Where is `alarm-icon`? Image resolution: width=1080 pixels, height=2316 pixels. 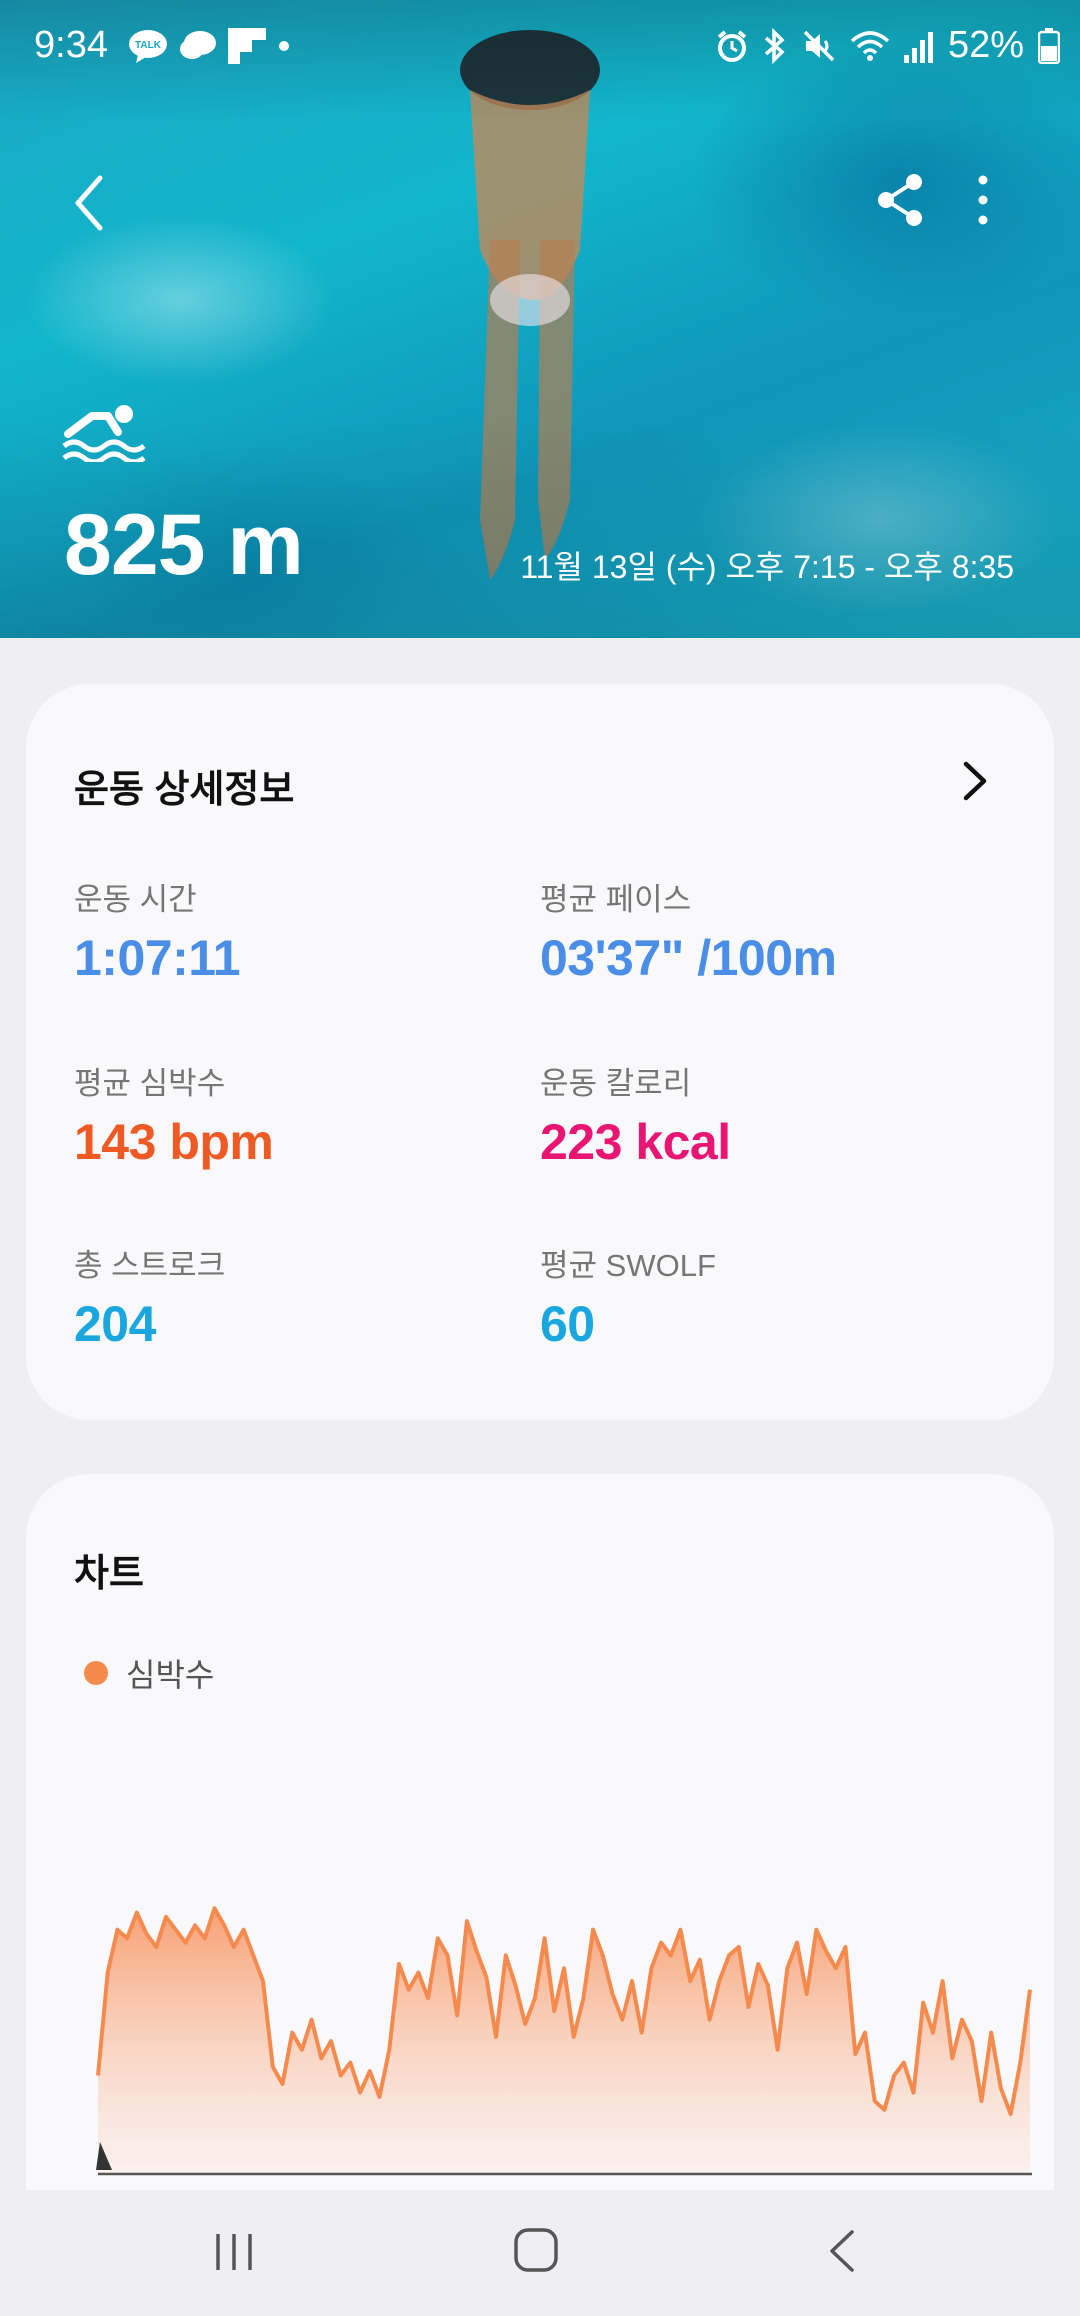
alarm-icon is located at coordinates (732, 45).